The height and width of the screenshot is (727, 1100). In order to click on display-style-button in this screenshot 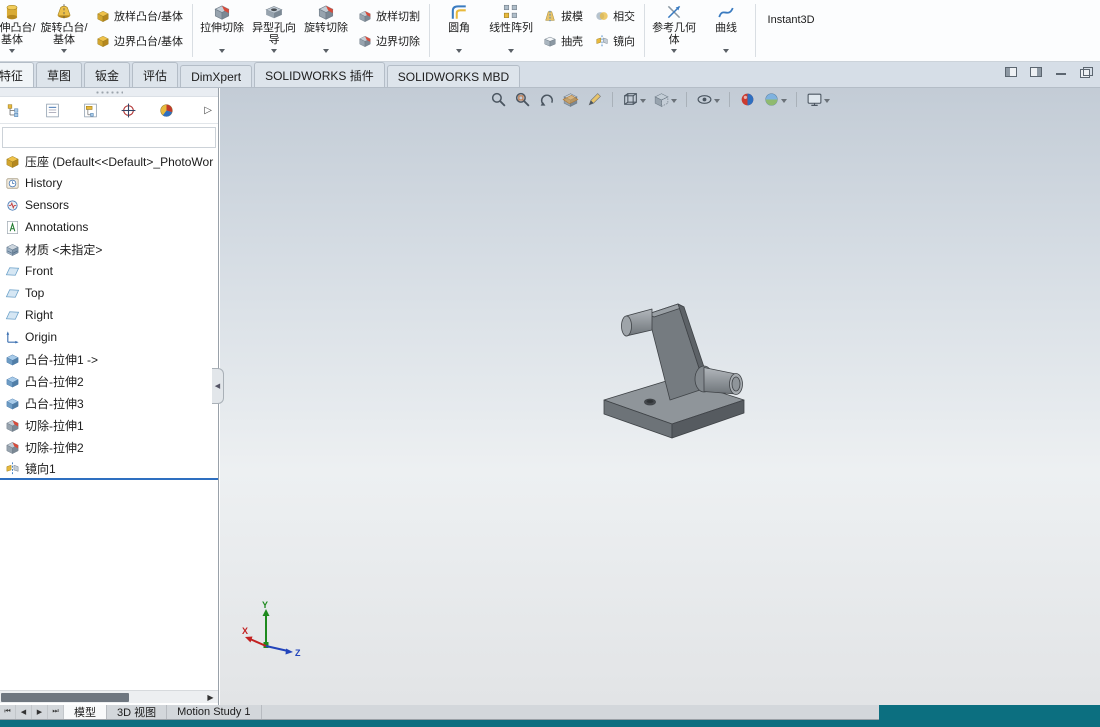, I will do `click(665, 99)`.